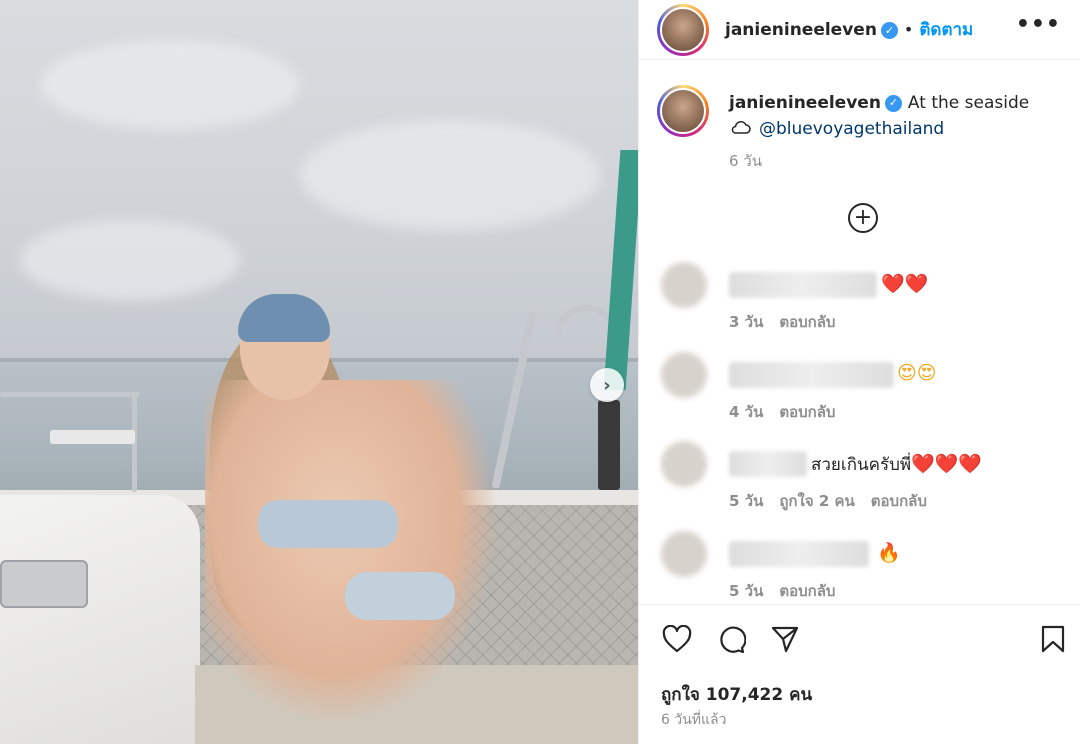 The image size is (1080, 744). Describe the element at coordinates (917, 373) in the screenshot. I see `comment-emoji: 😍😍` at that location.